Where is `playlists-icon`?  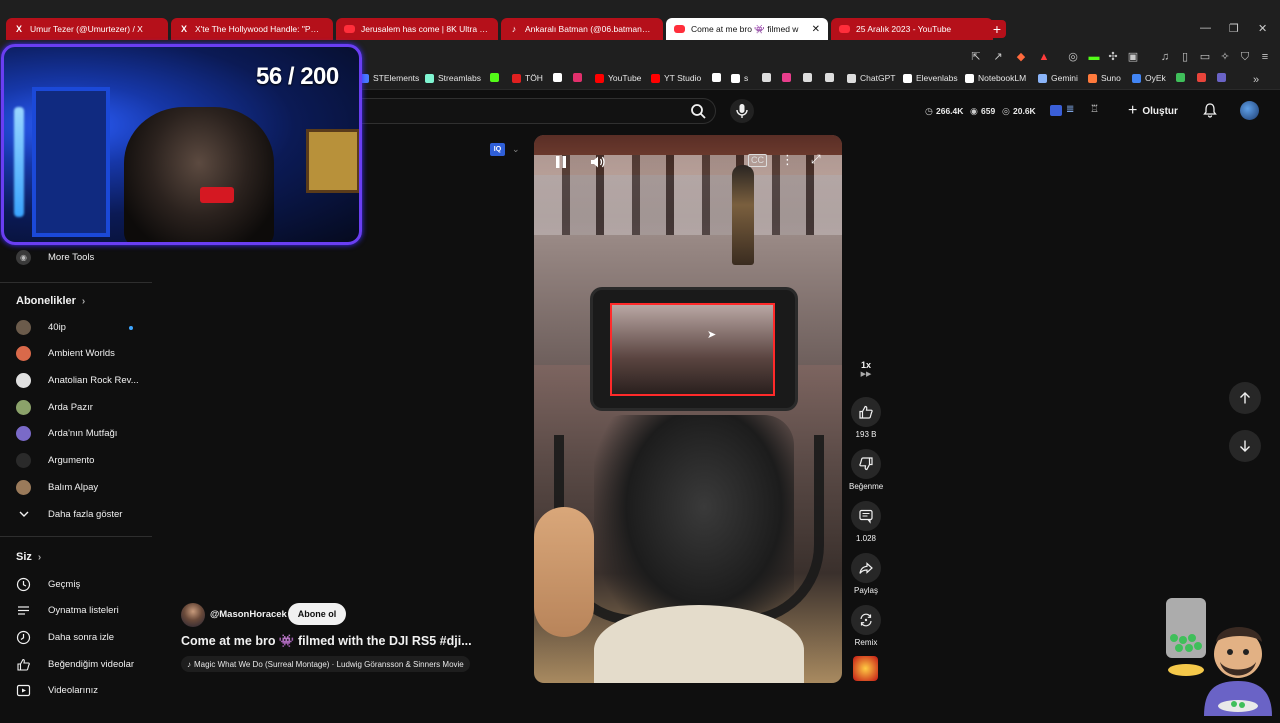
playlists-icon is located at coordinates (23, 610).